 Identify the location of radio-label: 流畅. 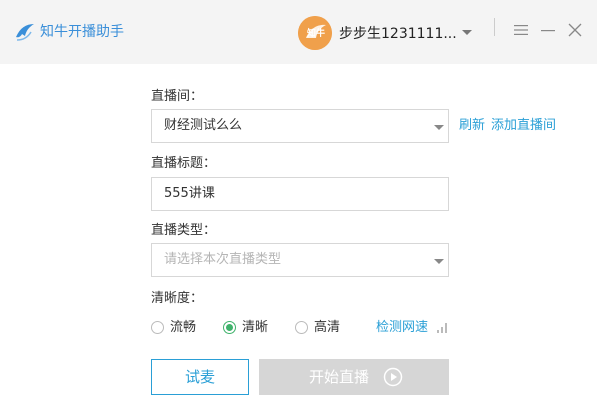
(183, 327).